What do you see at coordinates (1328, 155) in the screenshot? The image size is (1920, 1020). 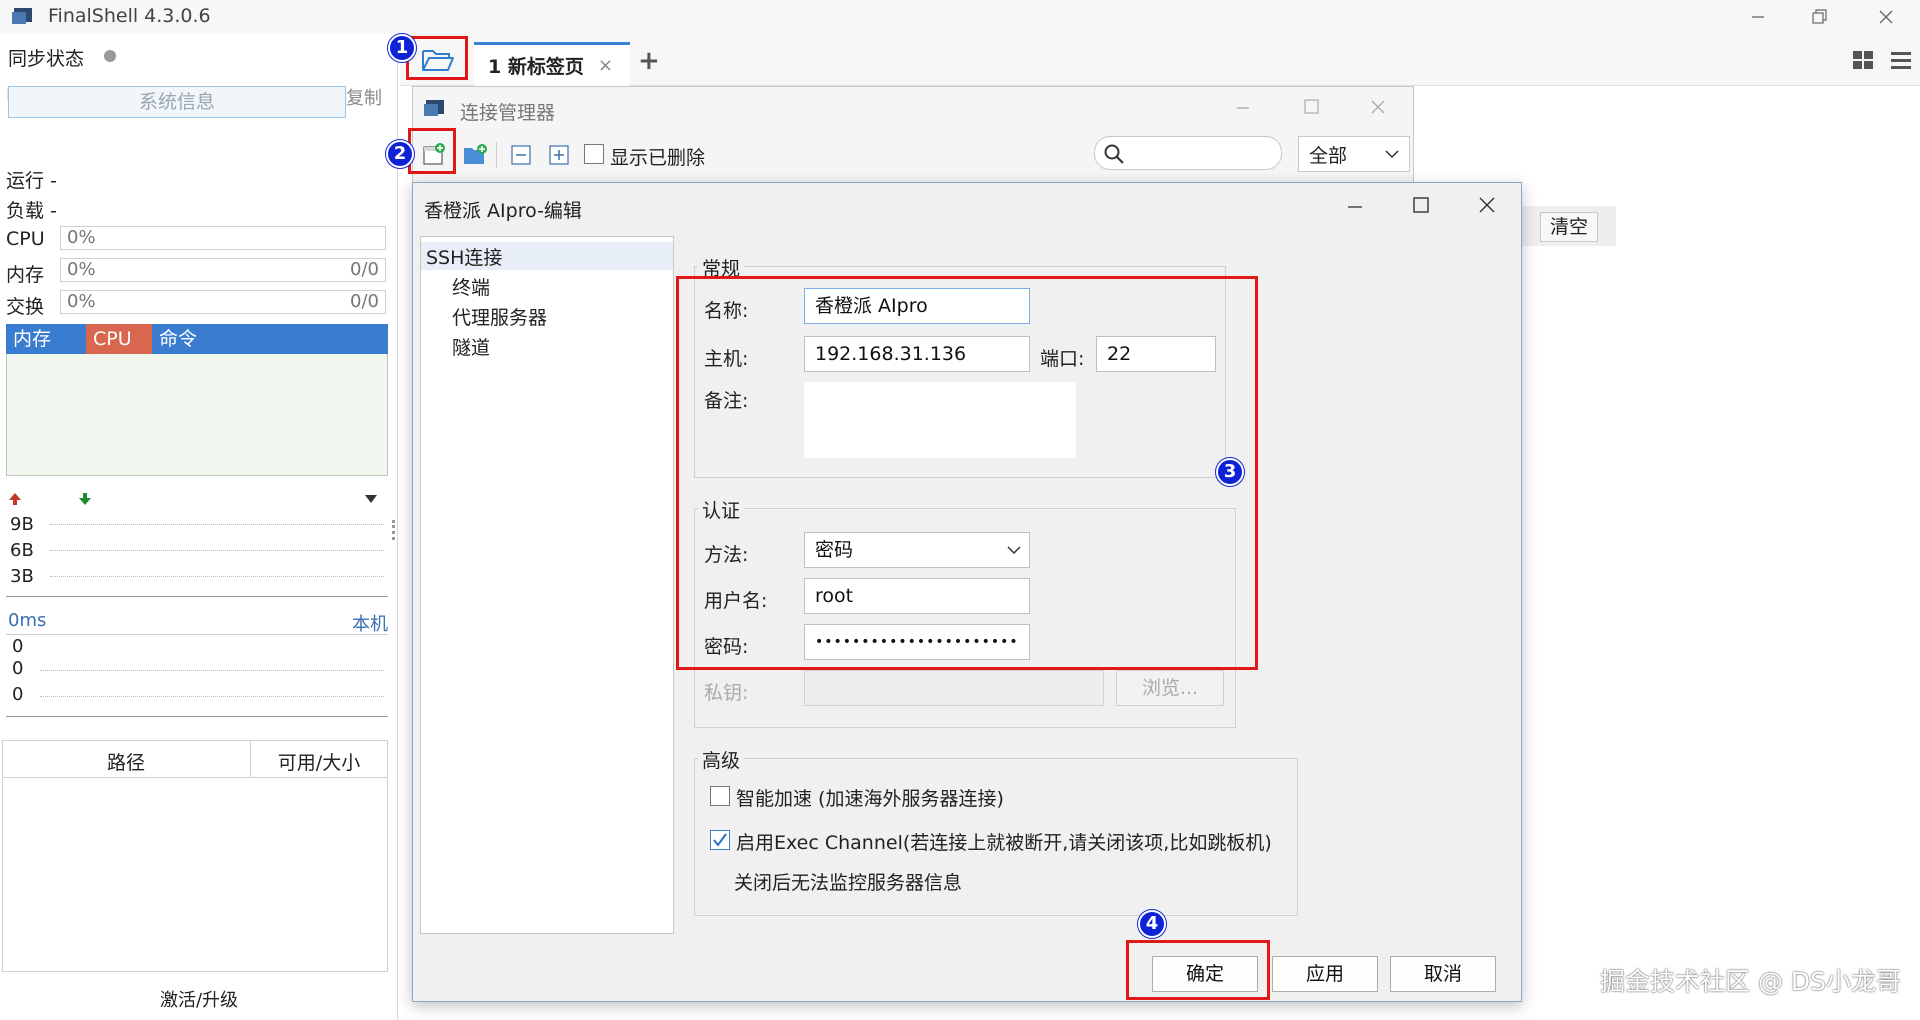 I see `filter-value: 全部` at bounding box center [1328, 155].